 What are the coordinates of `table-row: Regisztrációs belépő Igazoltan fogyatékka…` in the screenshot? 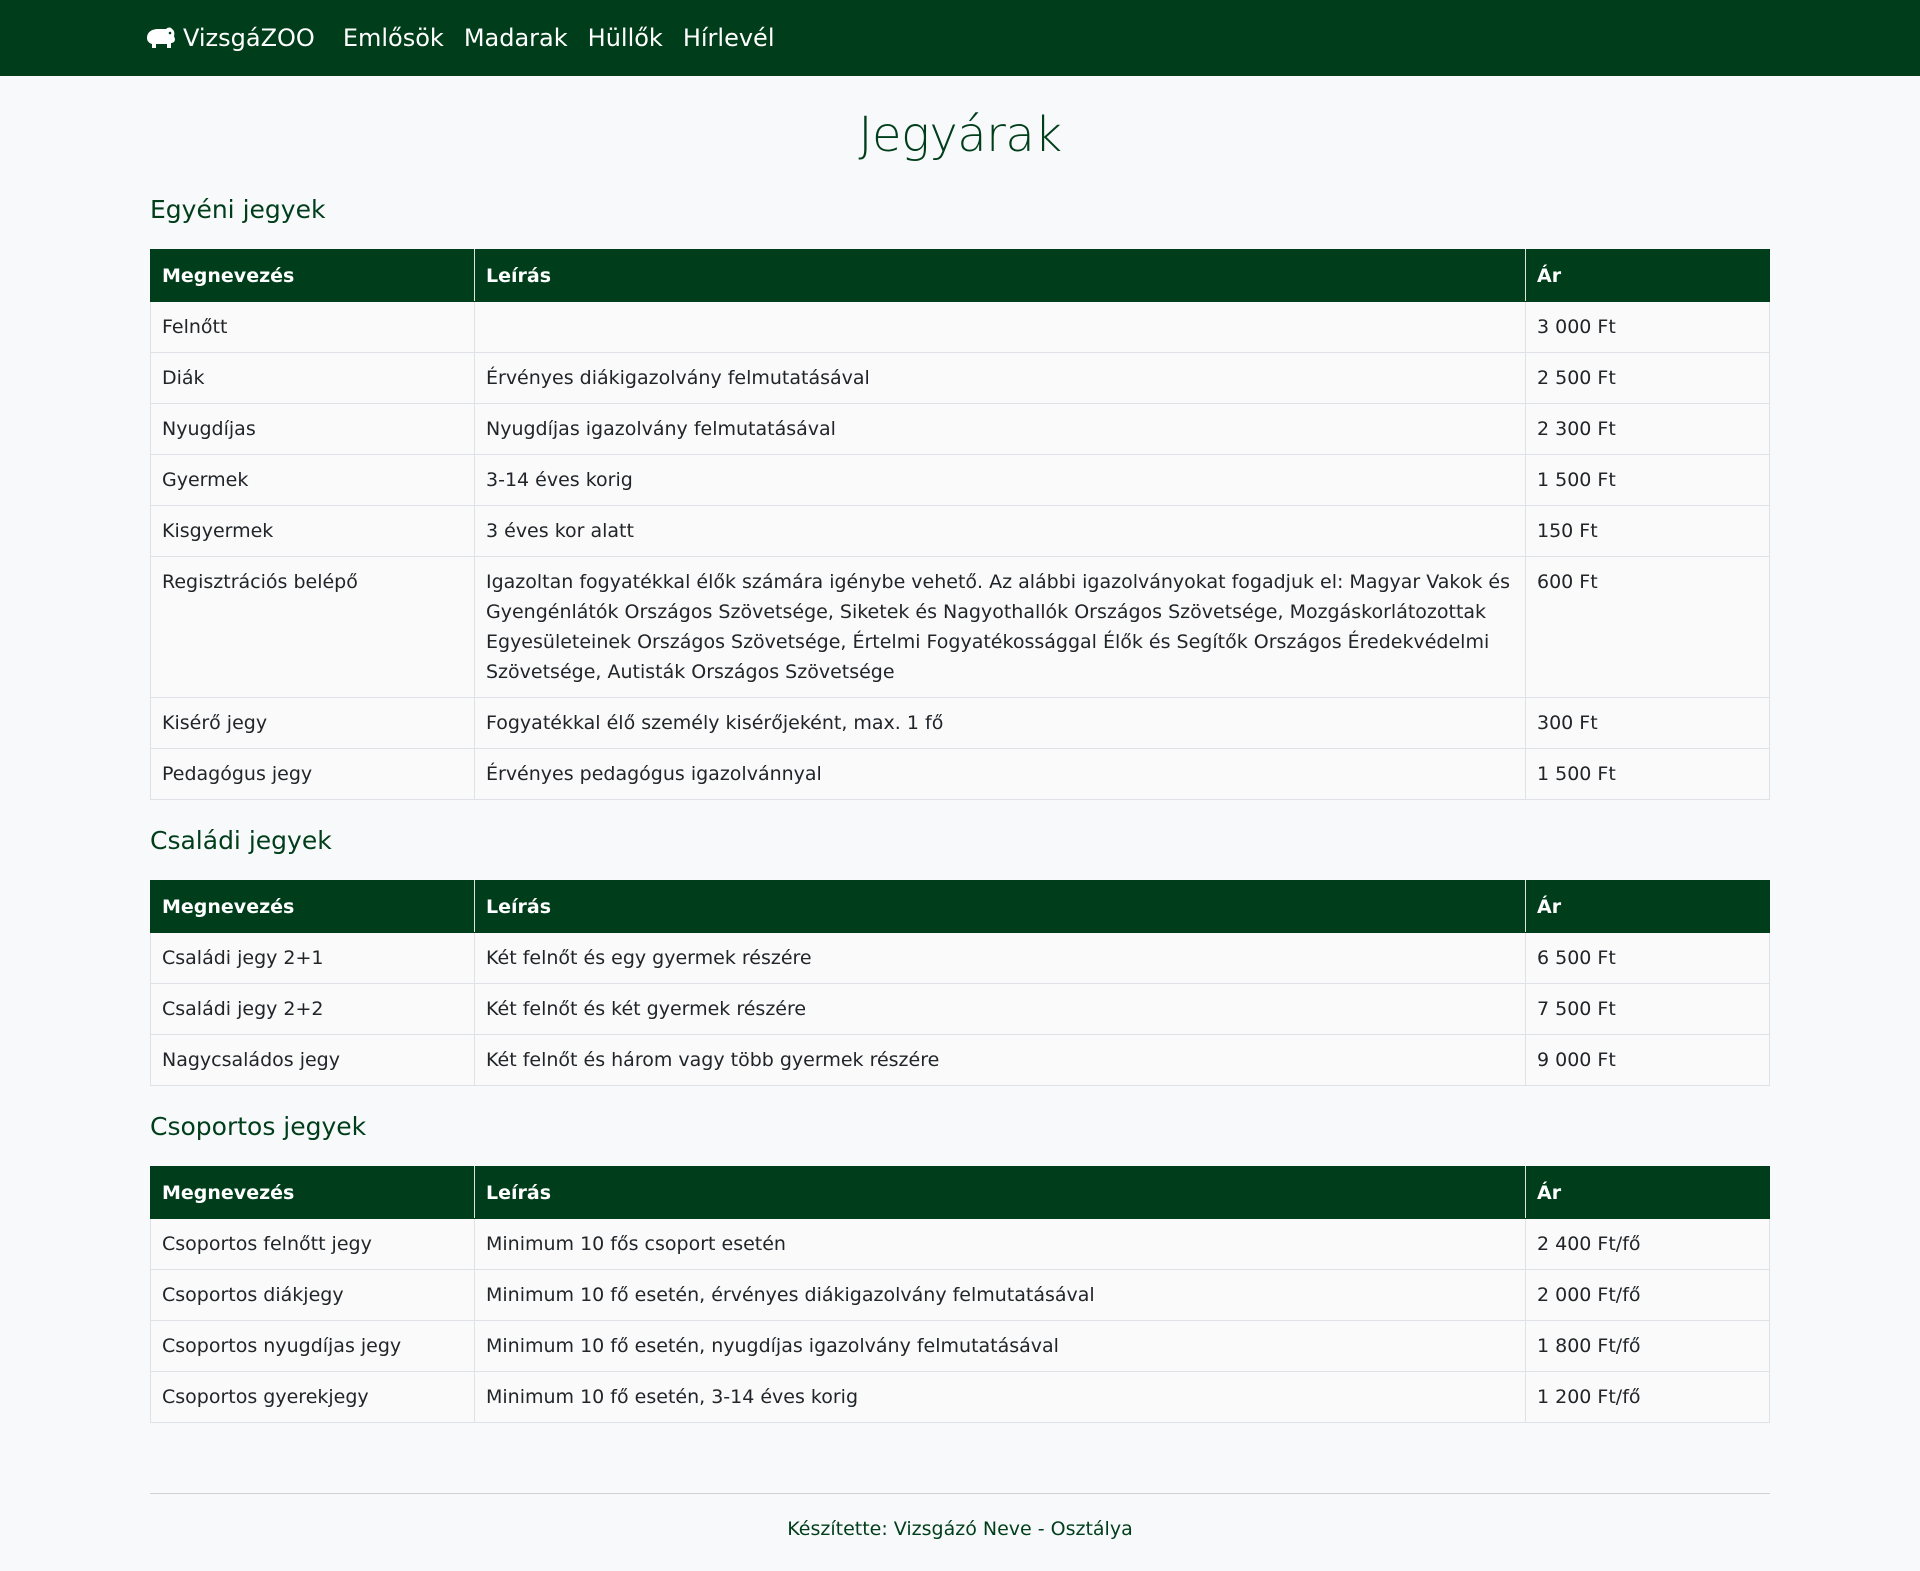 It's located at (960, 627).